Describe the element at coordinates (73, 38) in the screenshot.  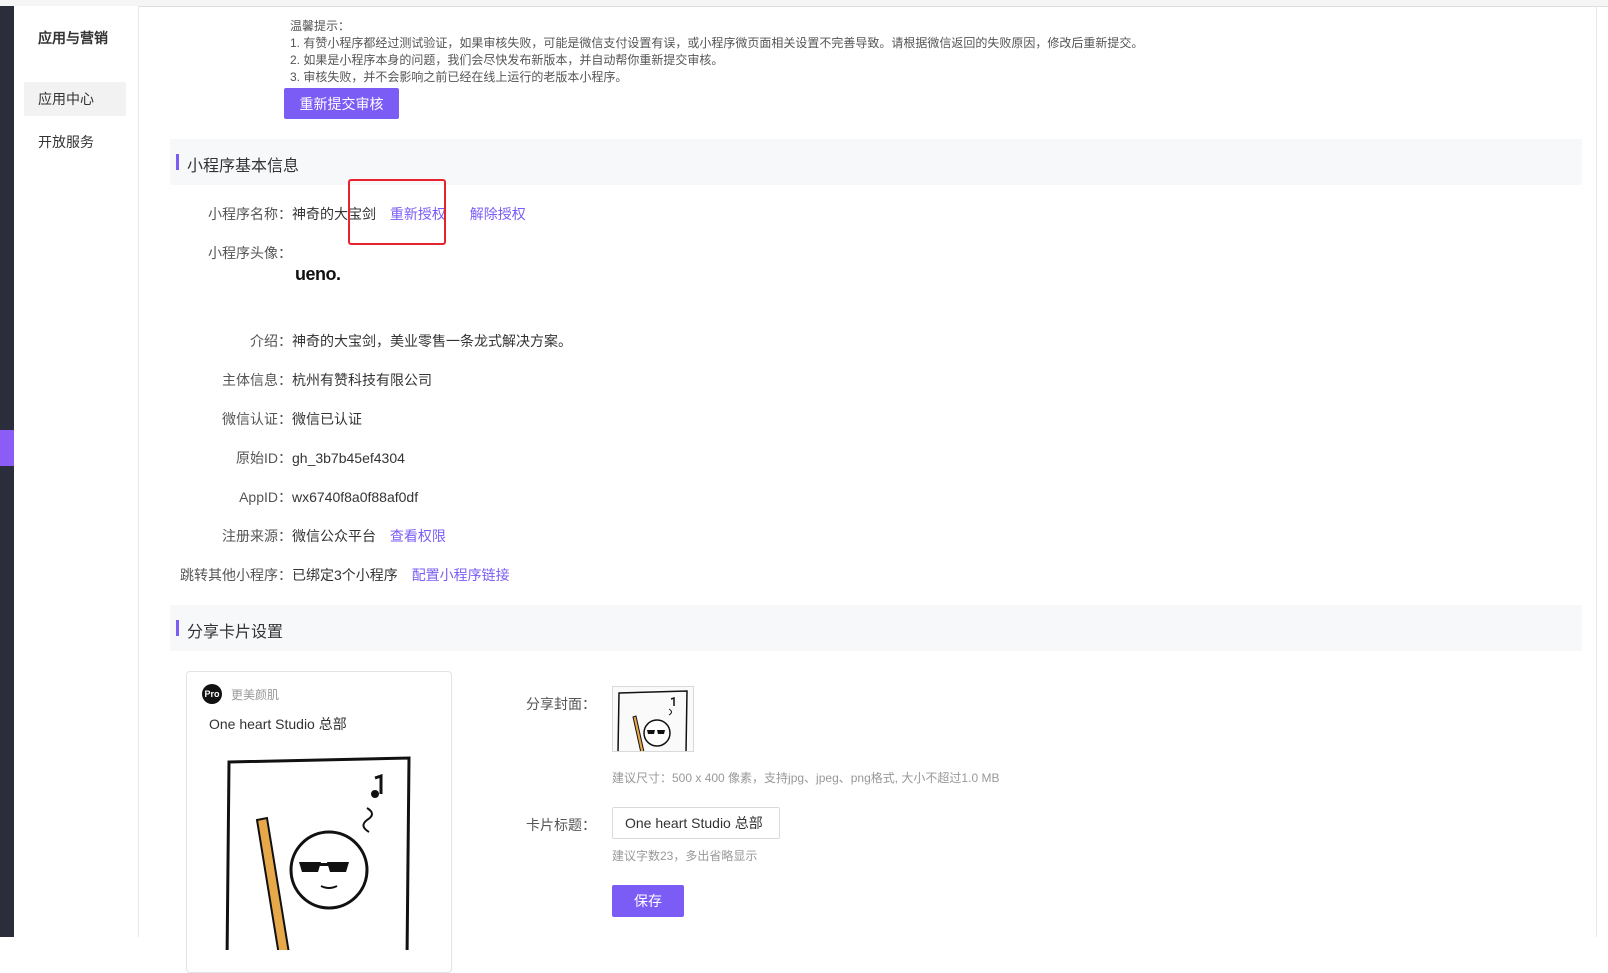
I see `sidebar-title: 应用与营销` at that location.